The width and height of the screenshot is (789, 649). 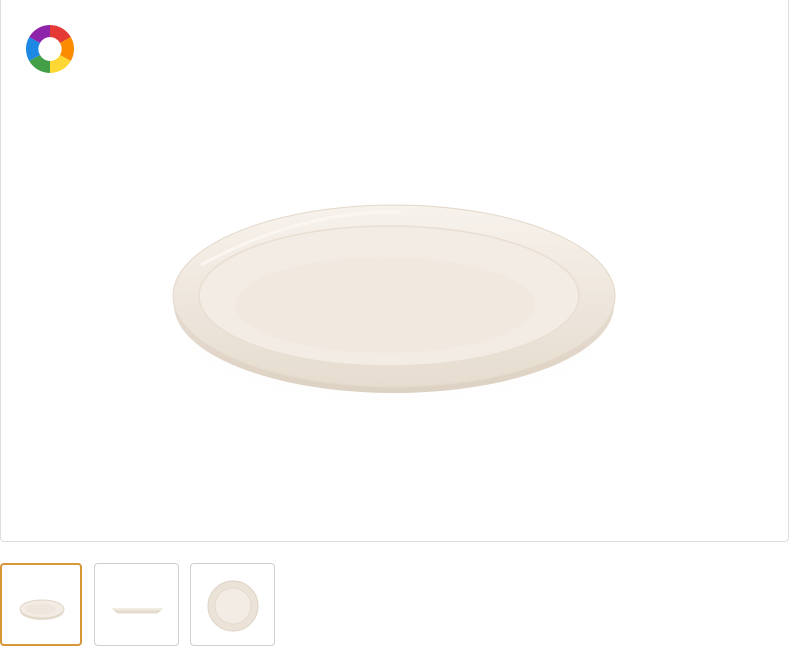 I want to click on side-plate-icon, so click(x=137, y=611).